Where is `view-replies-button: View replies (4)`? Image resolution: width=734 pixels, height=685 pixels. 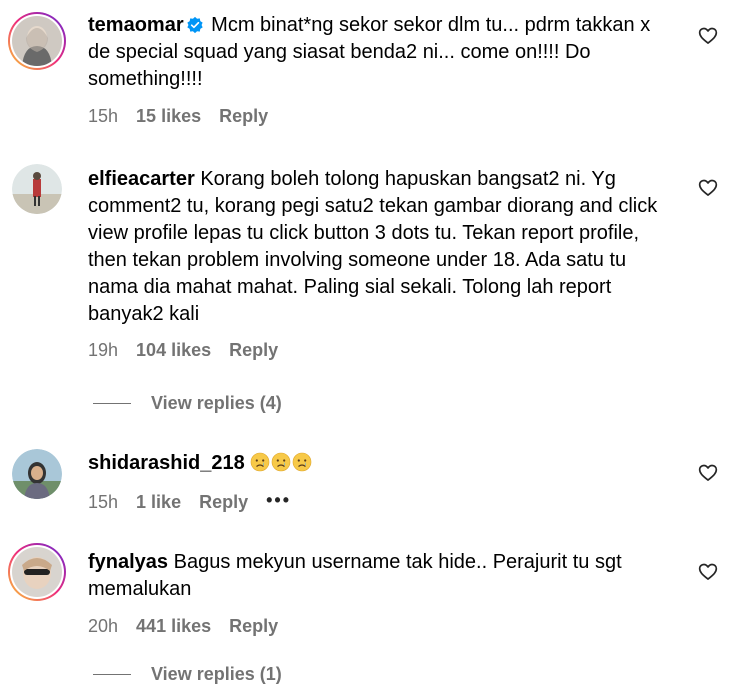 view-replies-button: View replies (4) is located at coordinates (187, 403).